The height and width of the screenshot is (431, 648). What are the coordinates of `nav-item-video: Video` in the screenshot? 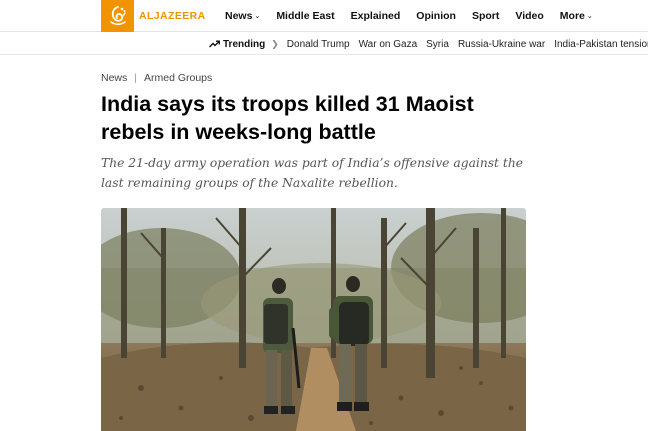 It's located at (529, 16).